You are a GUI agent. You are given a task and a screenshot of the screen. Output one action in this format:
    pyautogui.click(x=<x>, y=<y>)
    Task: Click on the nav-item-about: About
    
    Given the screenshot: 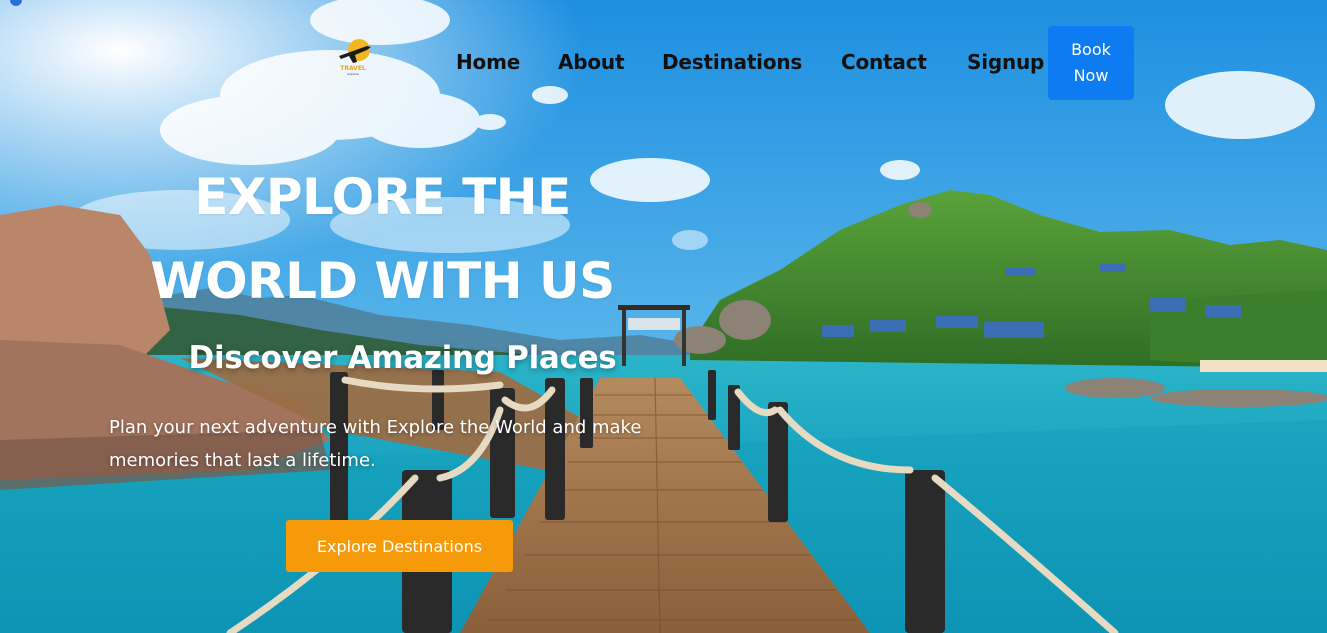 What is the action you would take?
    pyautogui.click(x=591, y=62)
    